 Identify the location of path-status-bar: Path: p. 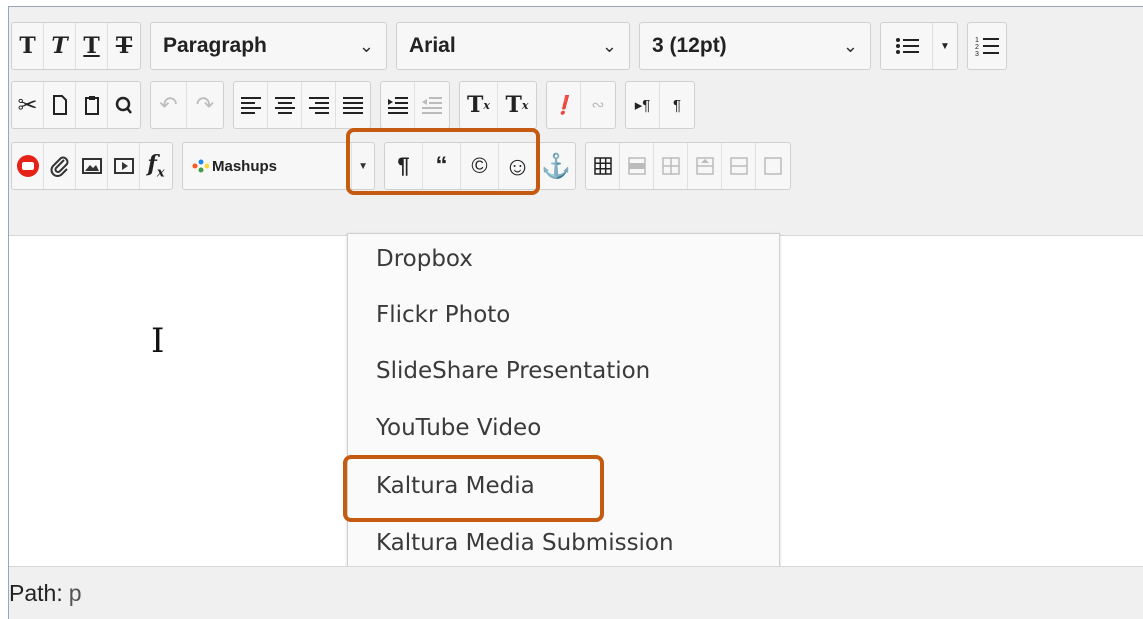
(576, 592).